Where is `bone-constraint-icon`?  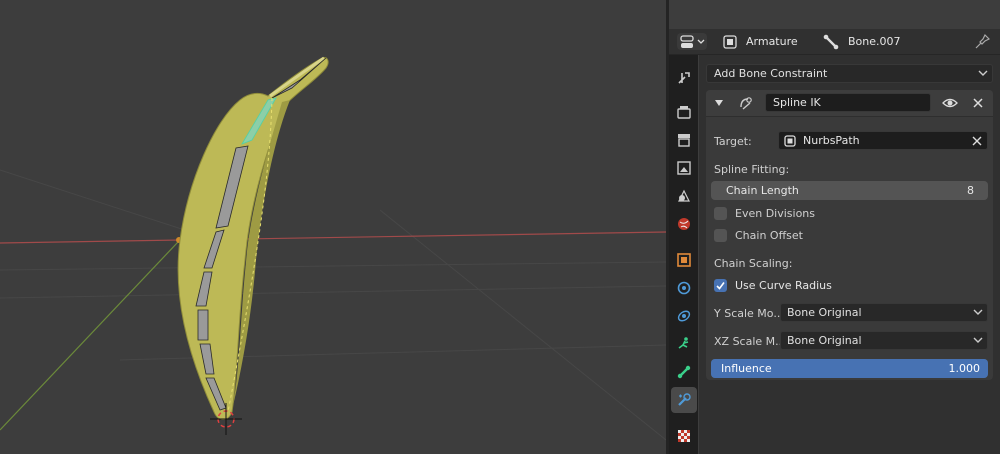 bone-constraint-icon is located at coordinates (684, 399).